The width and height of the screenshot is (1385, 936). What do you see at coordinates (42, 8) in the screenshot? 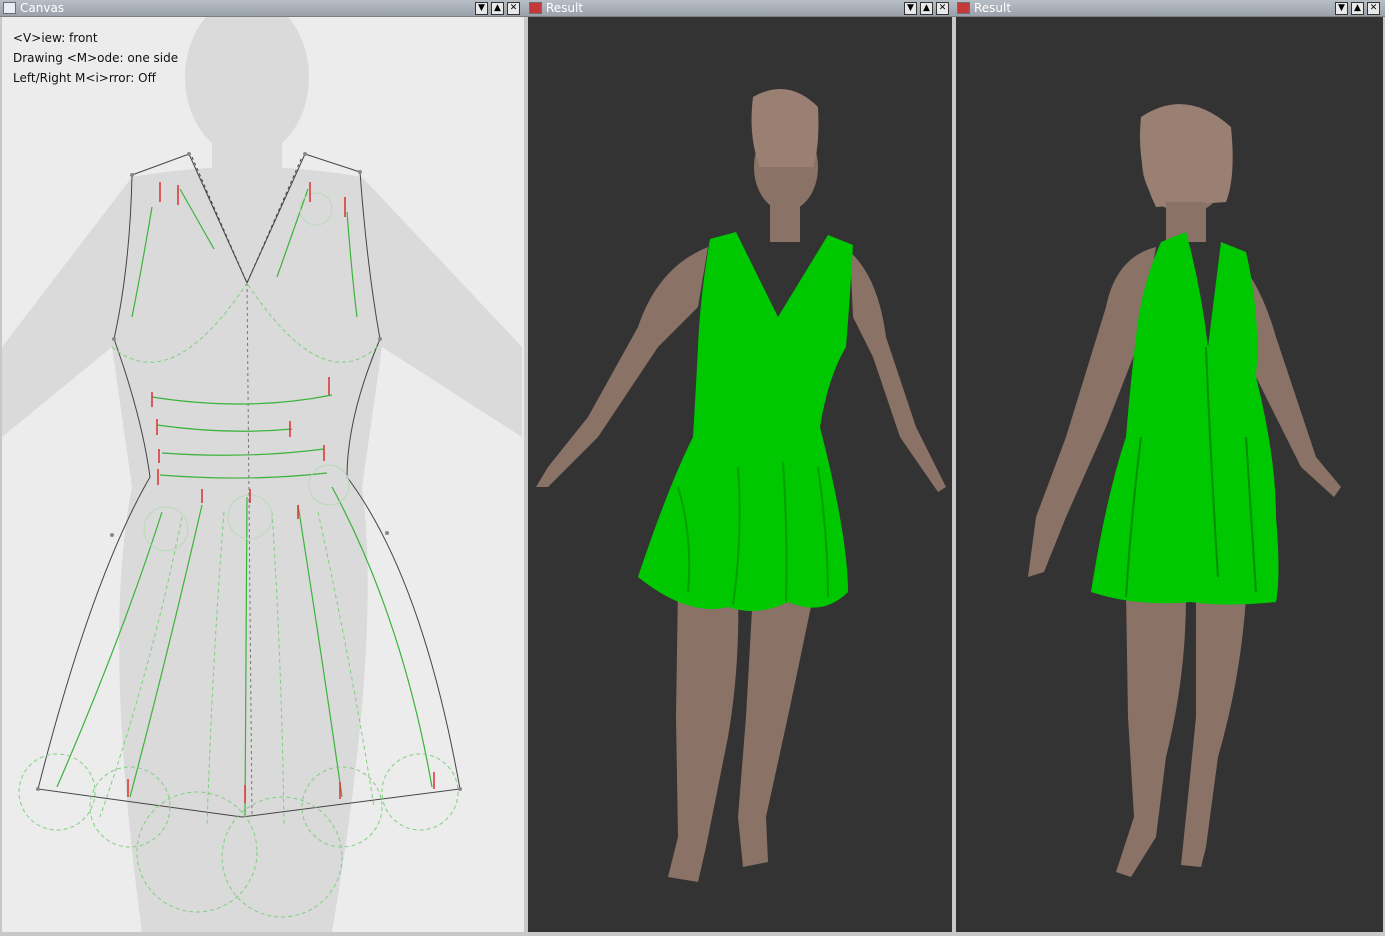
I see `canvas-title: Canvas` at bounding box center [42, 8].